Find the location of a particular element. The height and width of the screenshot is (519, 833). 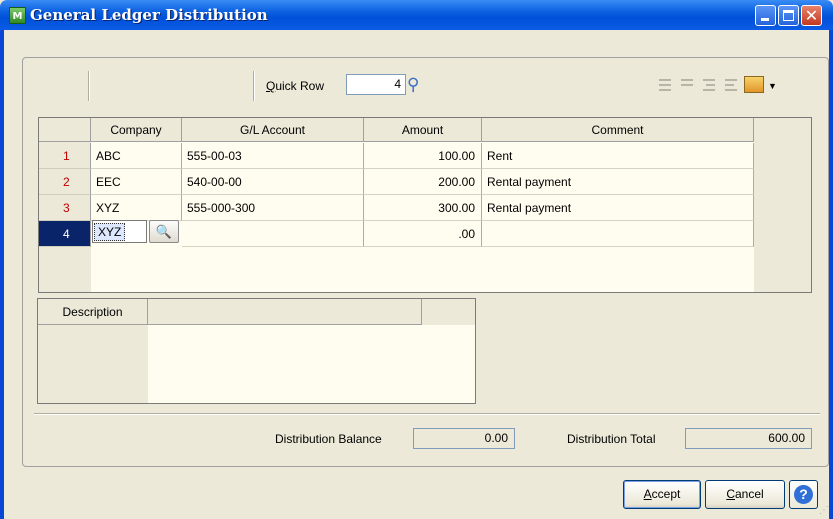

minimize-icon is located at coordinates (765, 19).